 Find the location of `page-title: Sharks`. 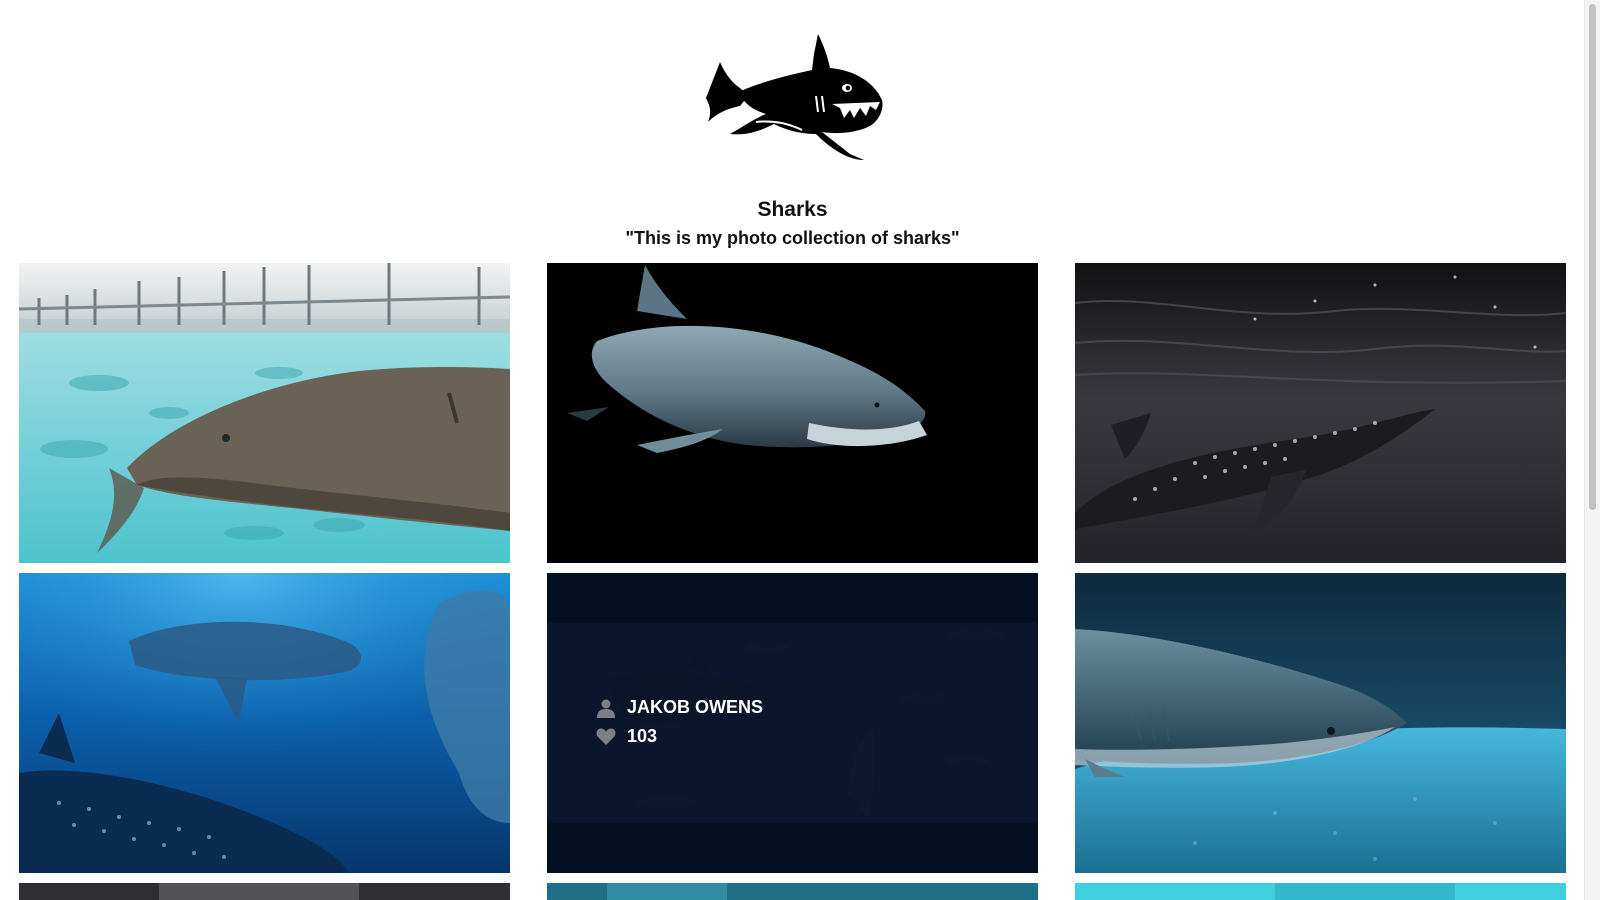

page-title: Sharks is located at coordinates (792, 209).